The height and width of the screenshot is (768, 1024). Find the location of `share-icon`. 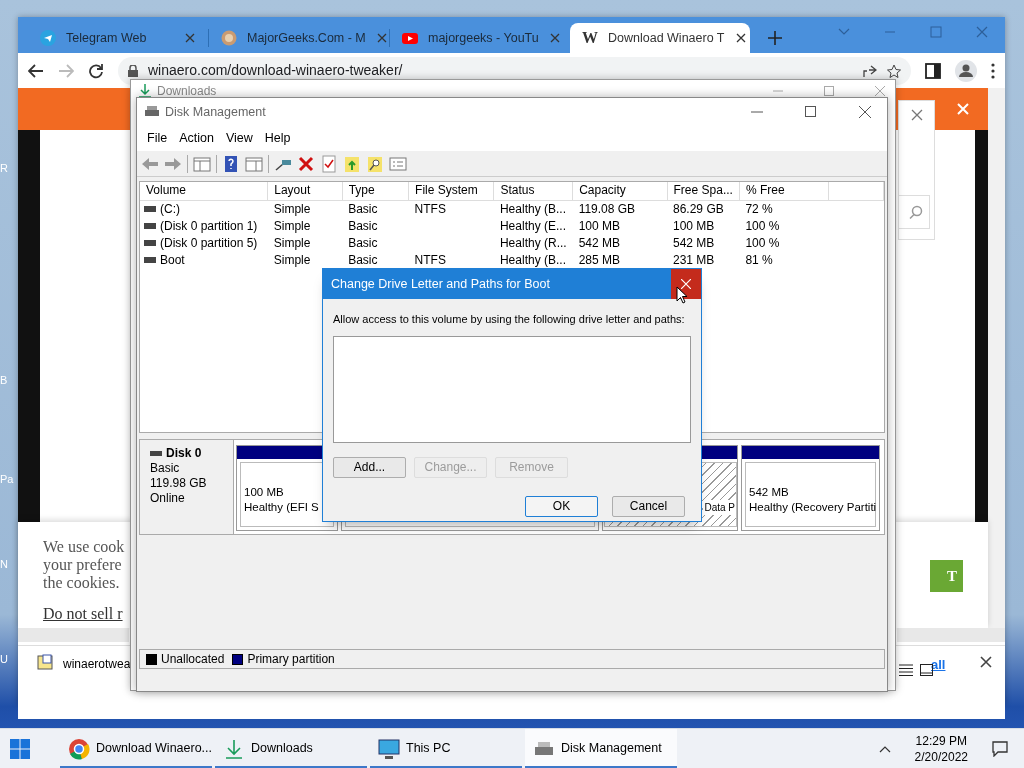

share-icon is located at coordinates (870, 70).